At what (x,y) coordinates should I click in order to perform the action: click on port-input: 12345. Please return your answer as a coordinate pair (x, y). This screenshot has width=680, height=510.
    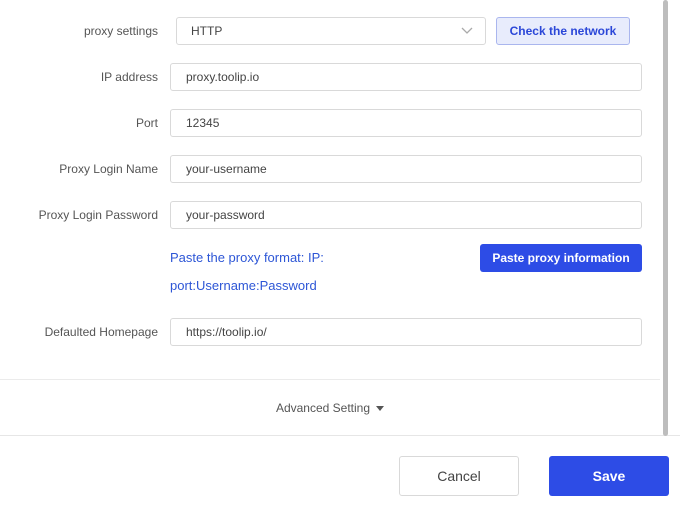
    Looking at the image, I should click on (406, 123).